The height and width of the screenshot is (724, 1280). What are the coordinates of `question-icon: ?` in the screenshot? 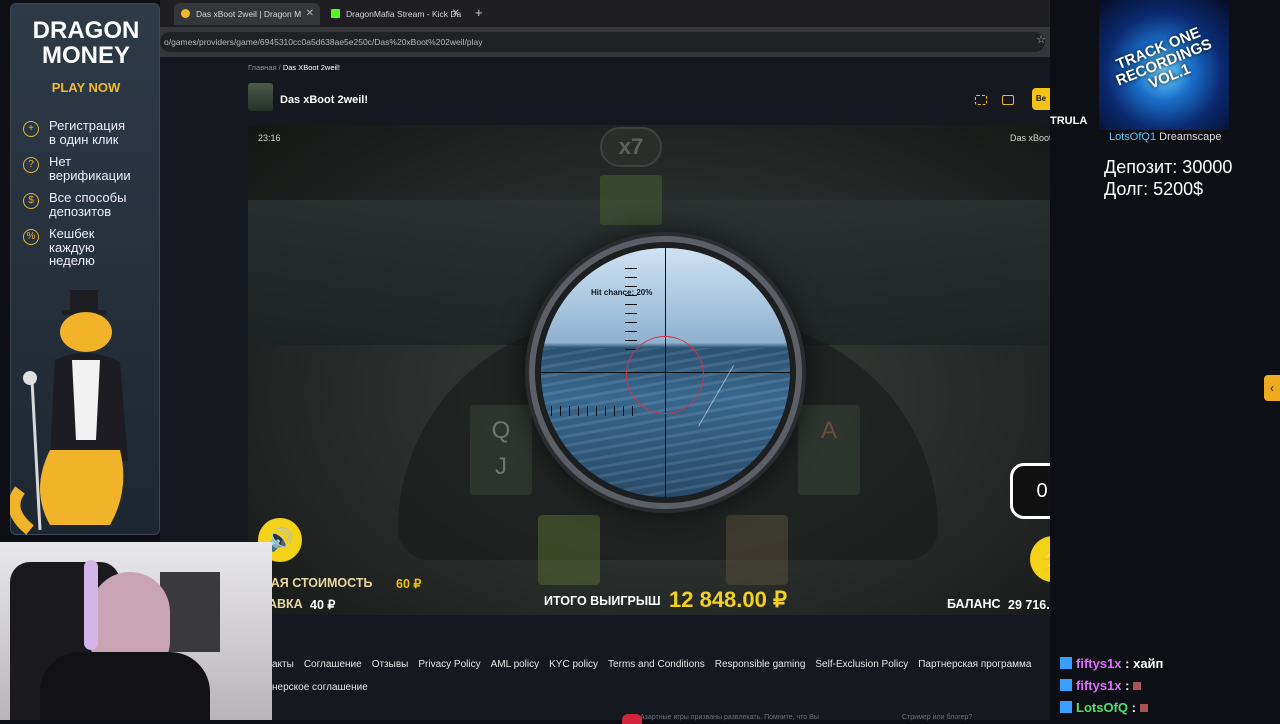 It's located at (31, 165).